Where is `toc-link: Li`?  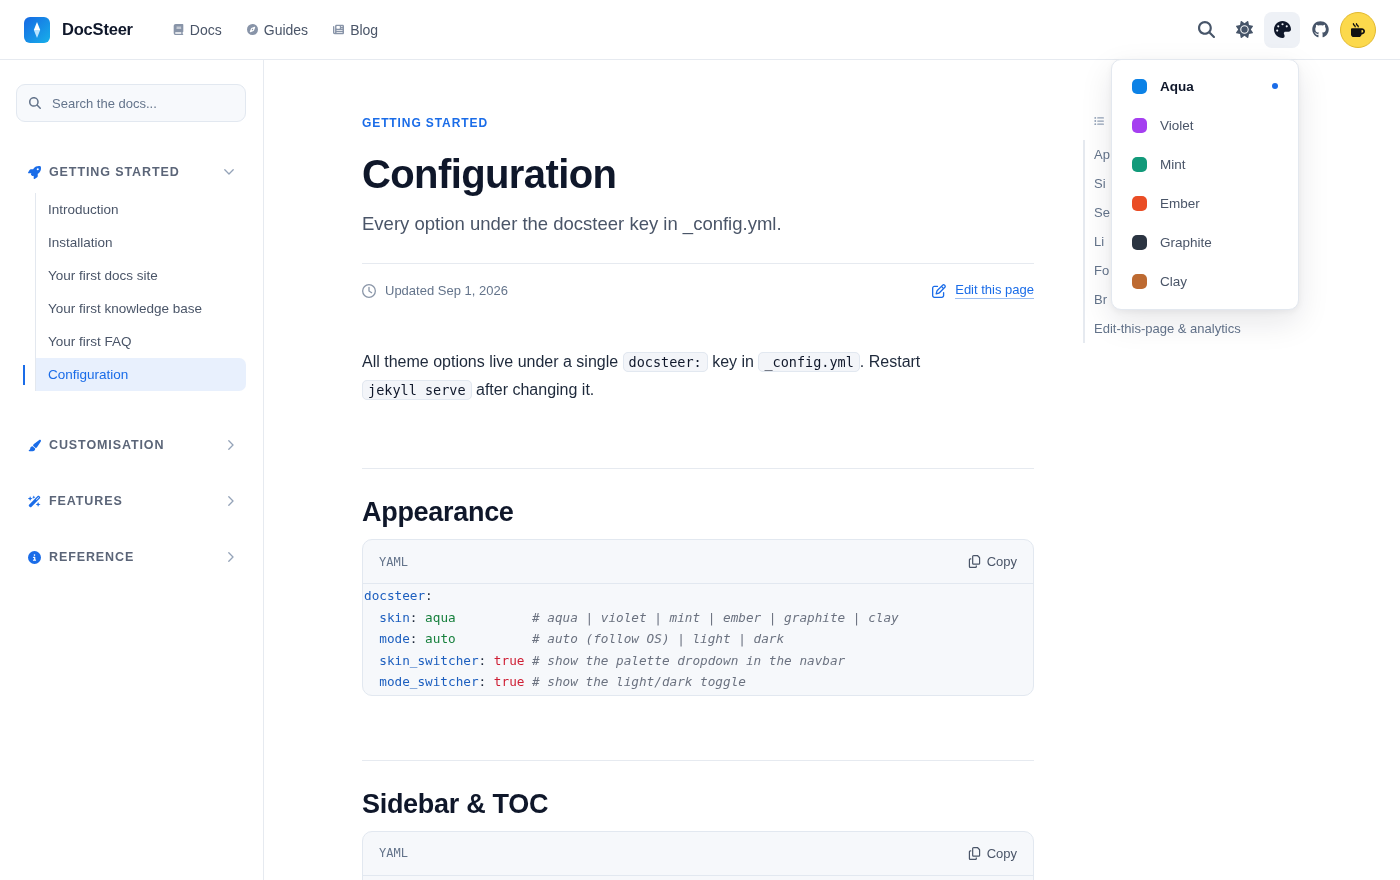 toc-link: Li is located at coordinates (1099, 241).